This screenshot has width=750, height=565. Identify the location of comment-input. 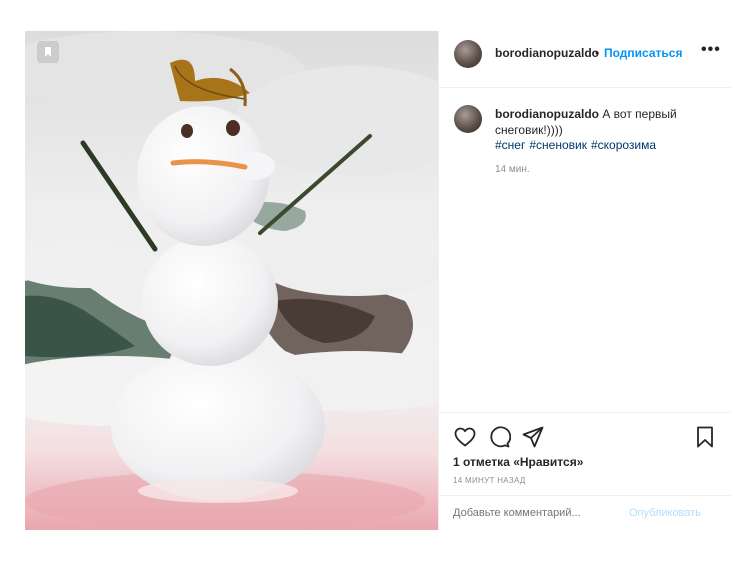
(538, 513).